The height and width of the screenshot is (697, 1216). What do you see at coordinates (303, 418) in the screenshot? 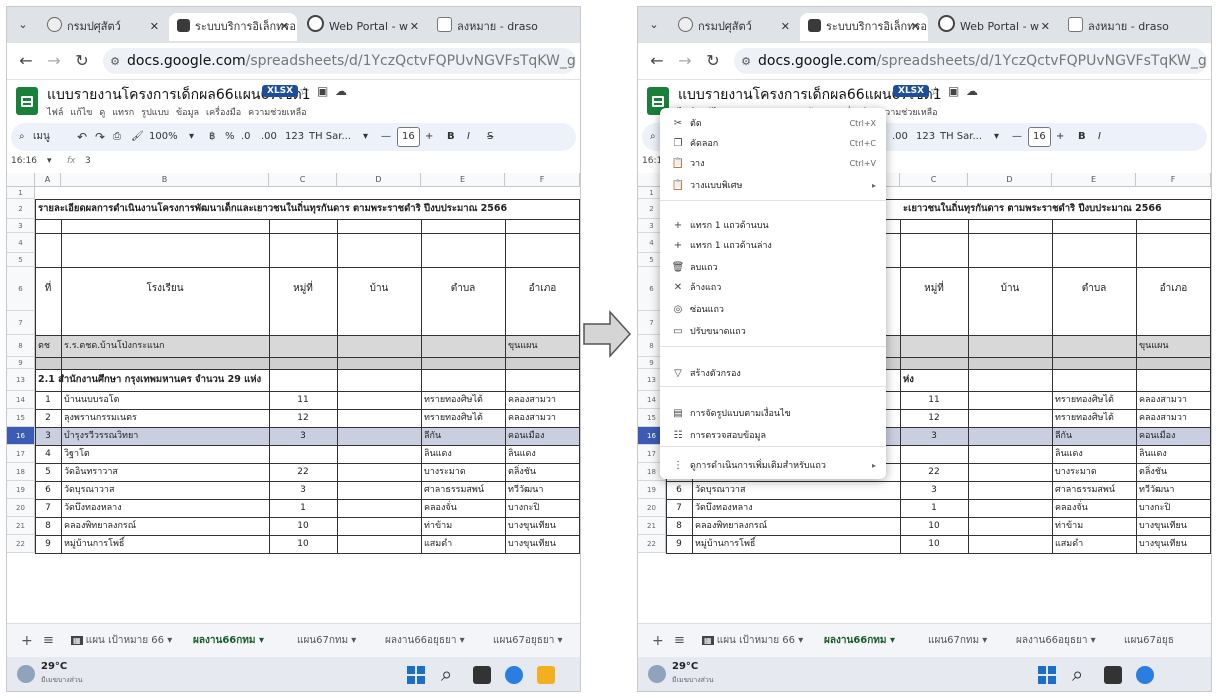
I see `cell-moo: 12` at bounding box center [303, 418].